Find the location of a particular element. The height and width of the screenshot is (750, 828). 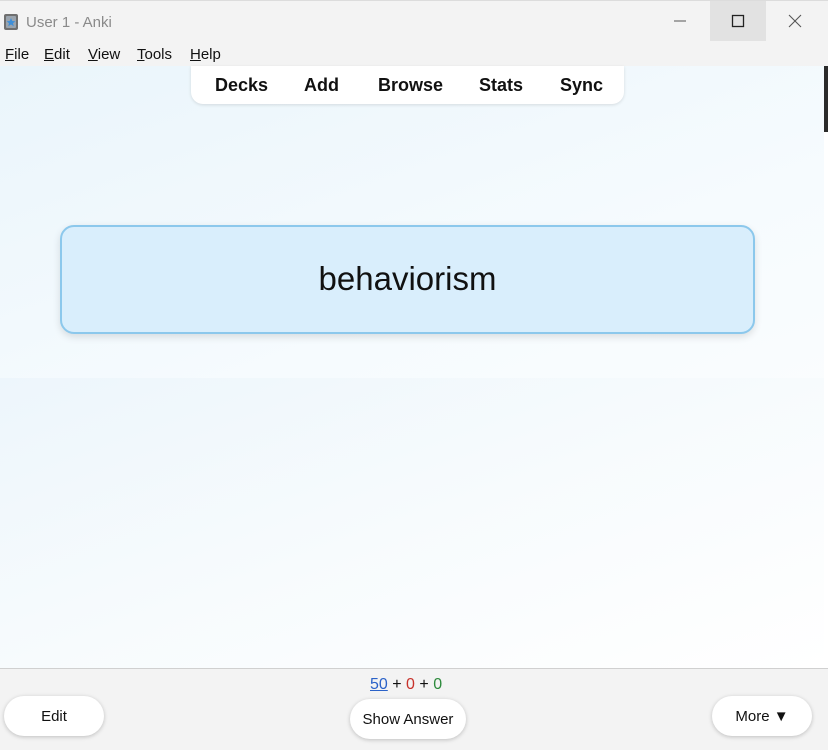

menu-edit-rest: dit is located at coordinates (62, 54).